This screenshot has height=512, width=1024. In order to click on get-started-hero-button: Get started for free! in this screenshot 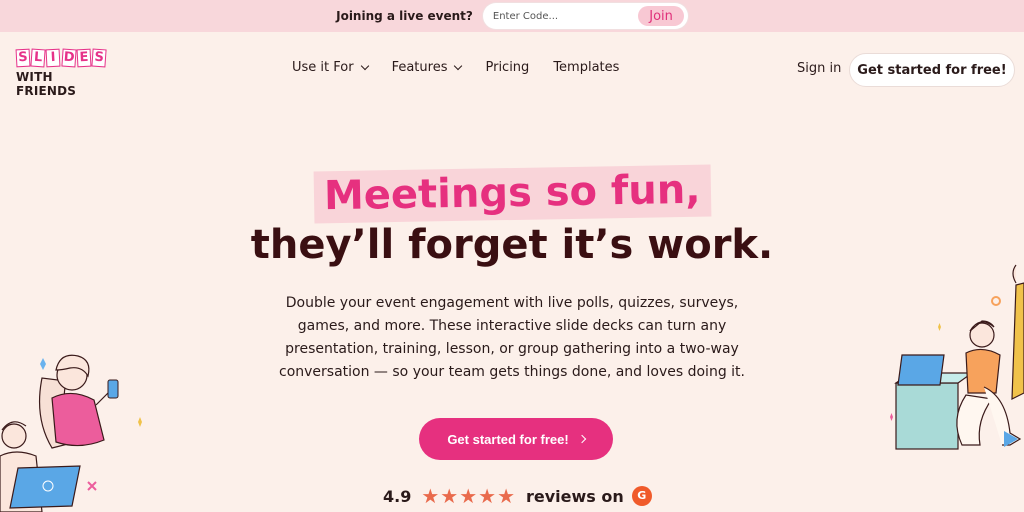, I will do `click(516, 439)`.